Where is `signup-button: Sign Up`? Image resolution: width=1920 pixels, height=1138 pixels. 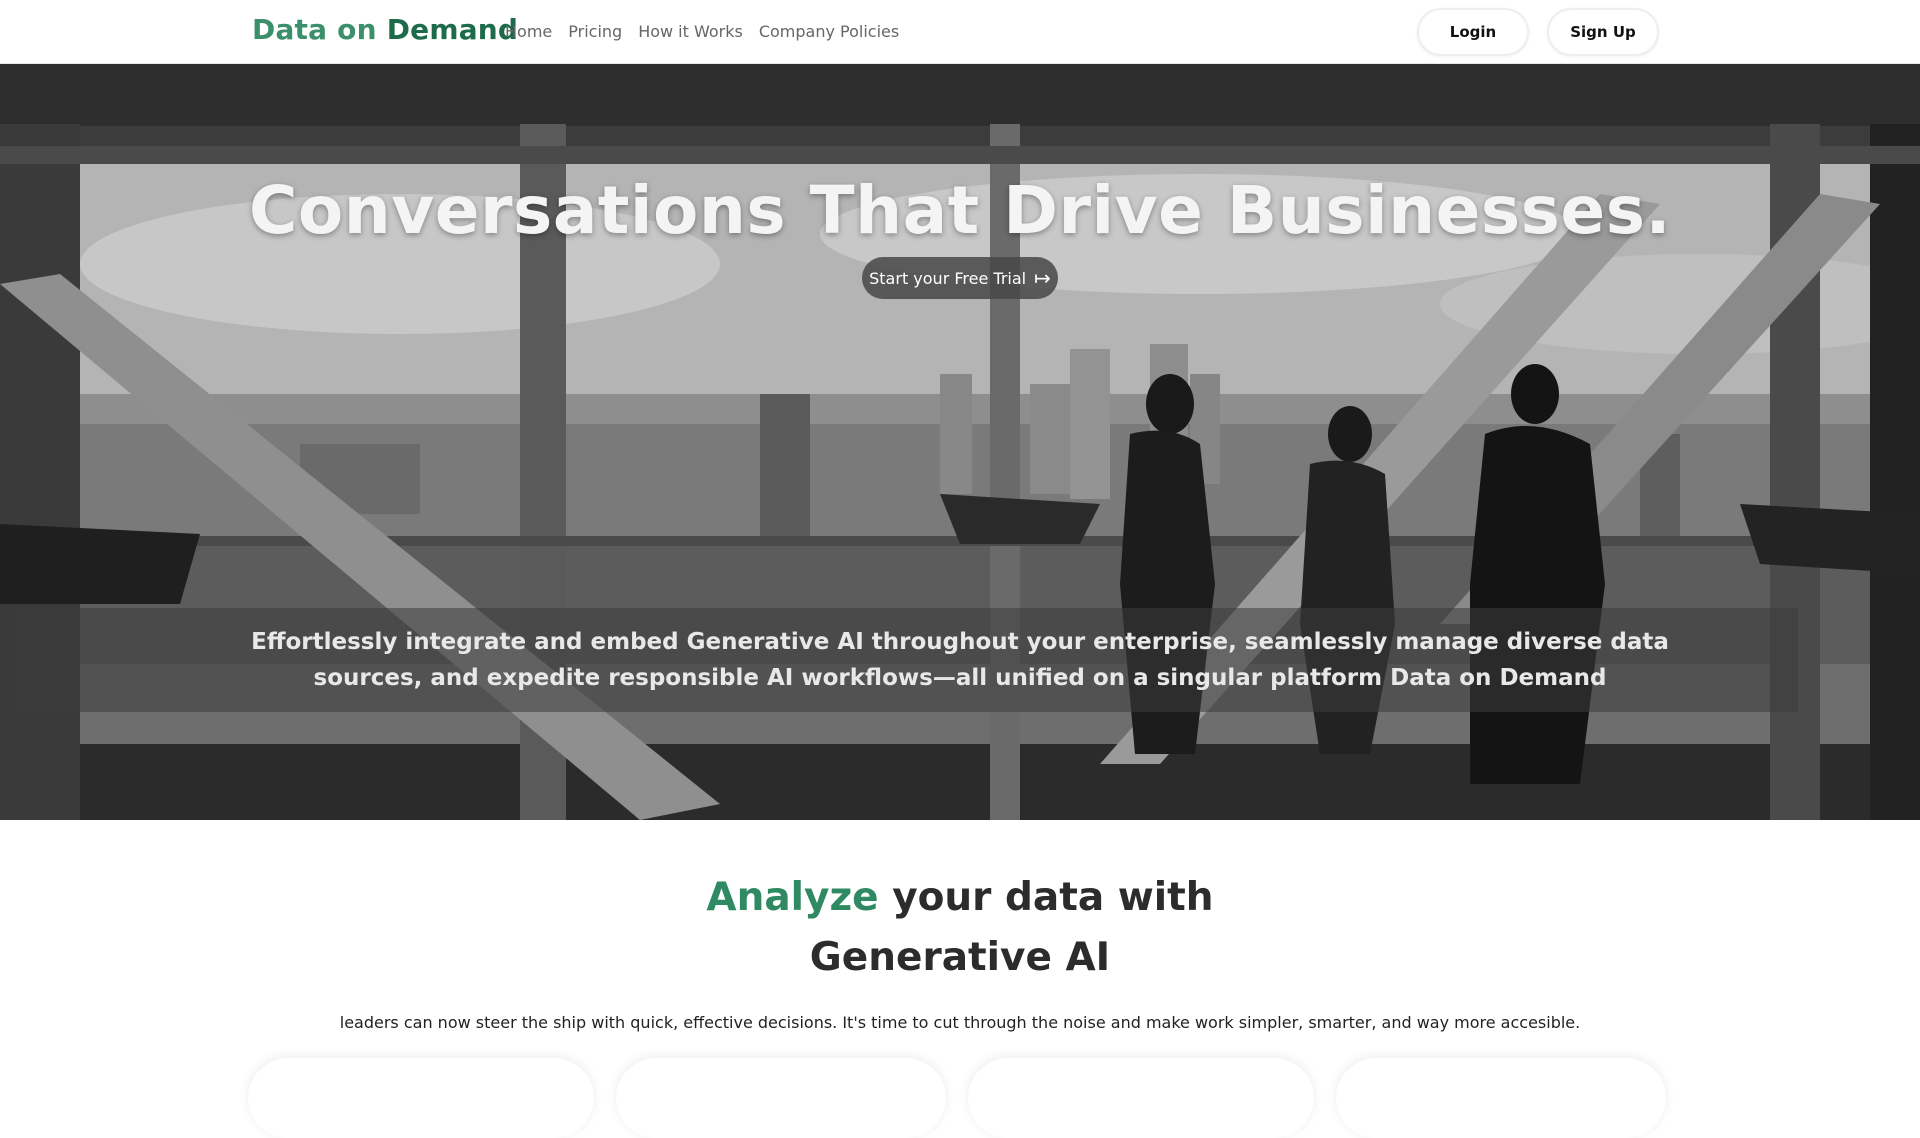 signup-button: Sign Up is located at coordinates (1603, 32).